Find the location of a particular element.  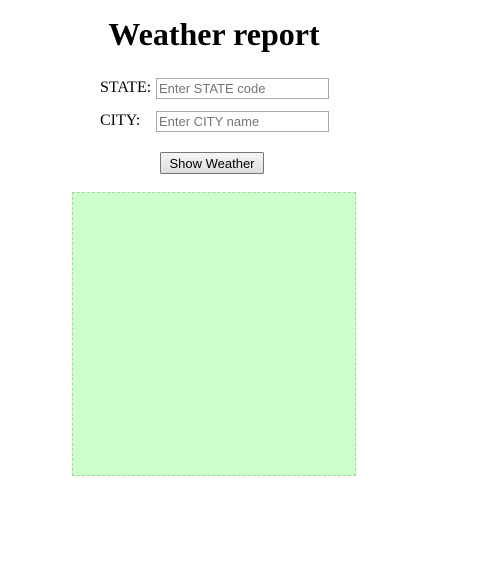

city-input is located at coordinates (242, 121).